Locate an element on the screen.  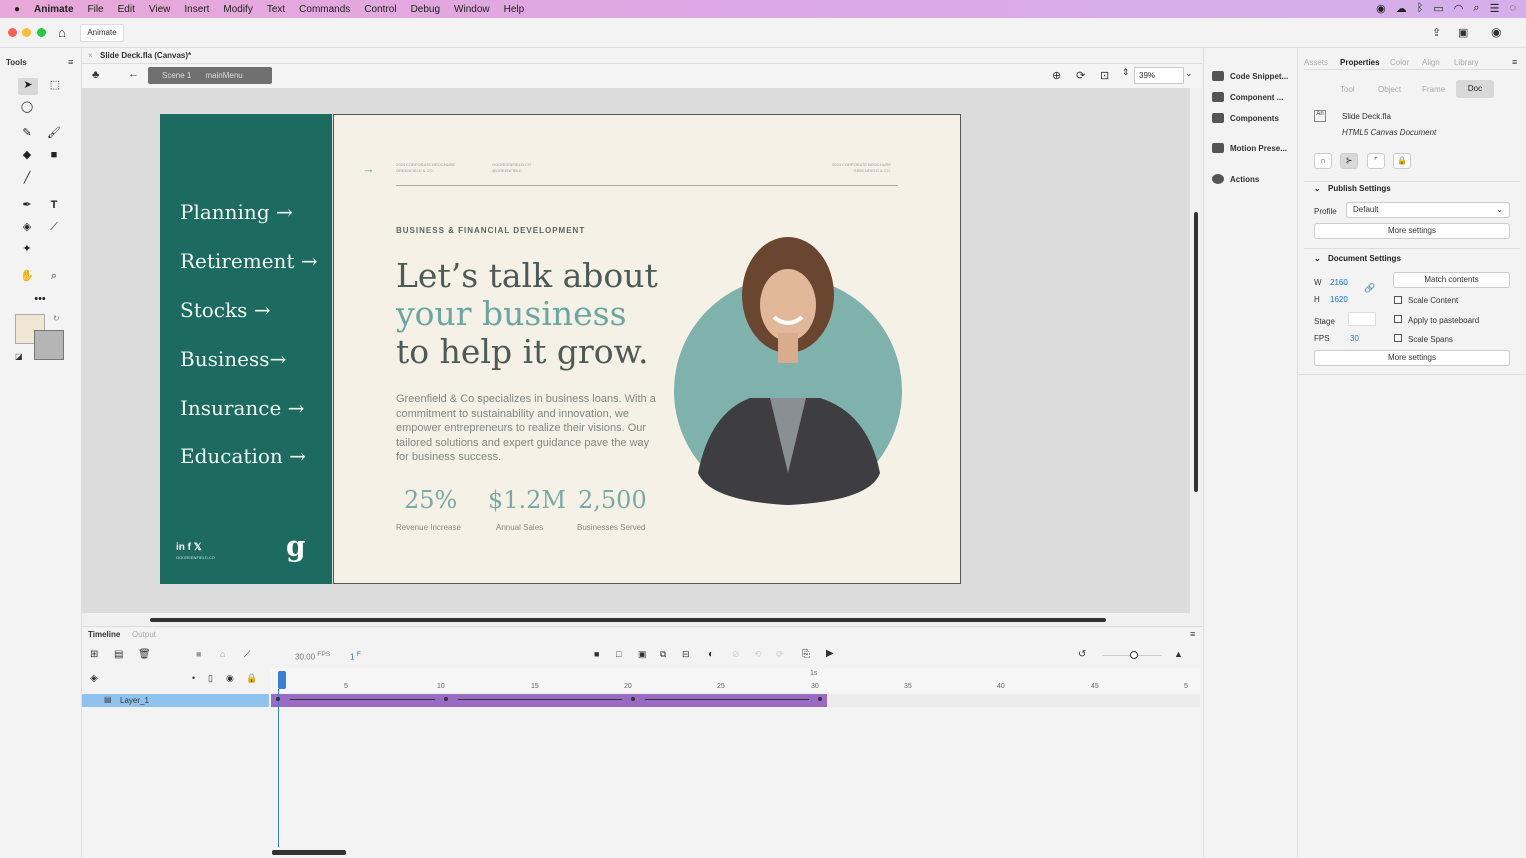
publish-settings-heading: Publish Settings is located at coordinates (1359, 188).